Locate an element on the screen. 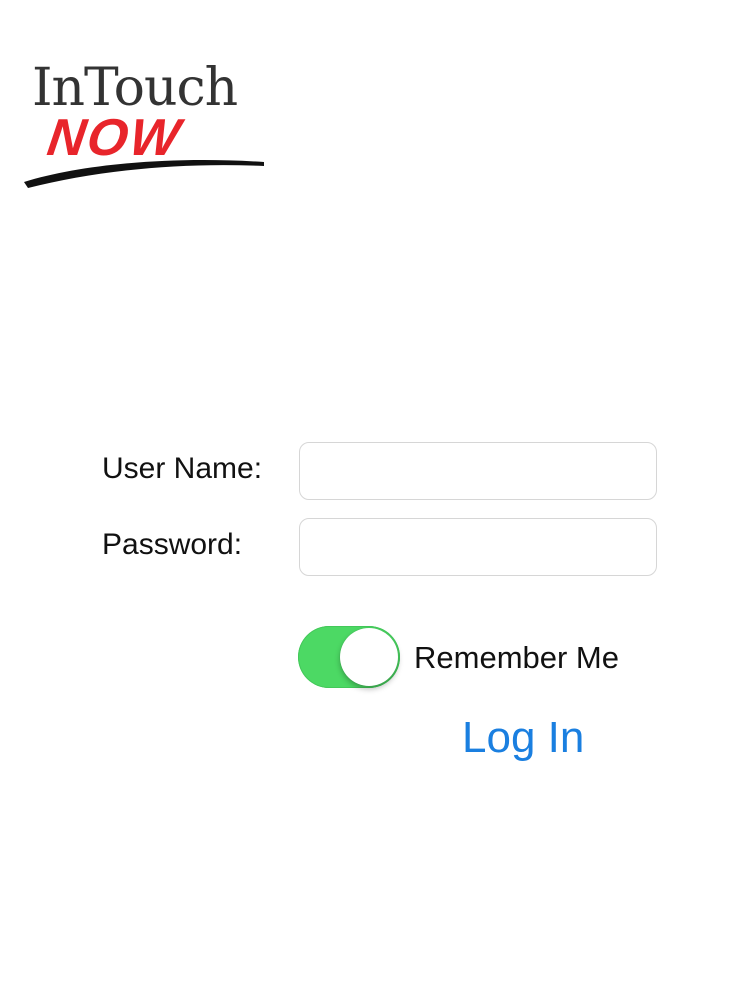 This screenshot has width=750, height=1000. password-input is located at coordinates (478, 547).